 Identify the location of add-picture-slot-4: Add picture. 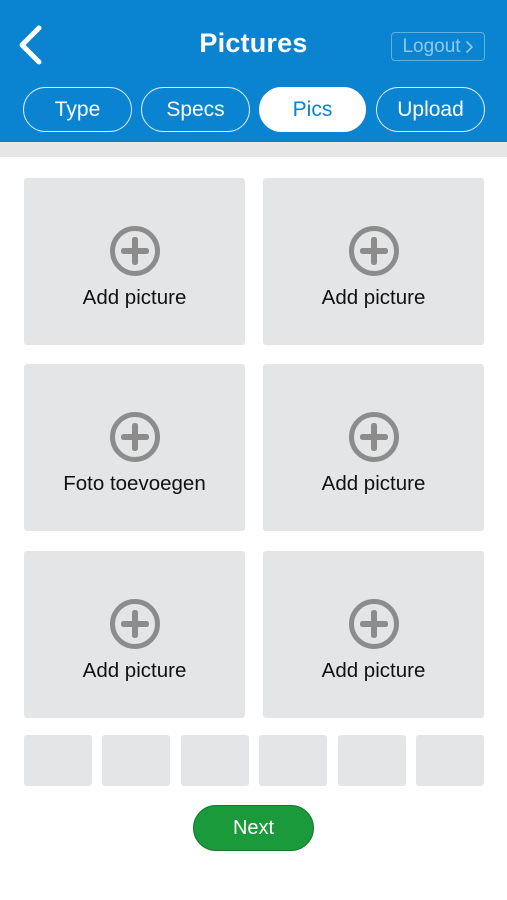
(373, 447).